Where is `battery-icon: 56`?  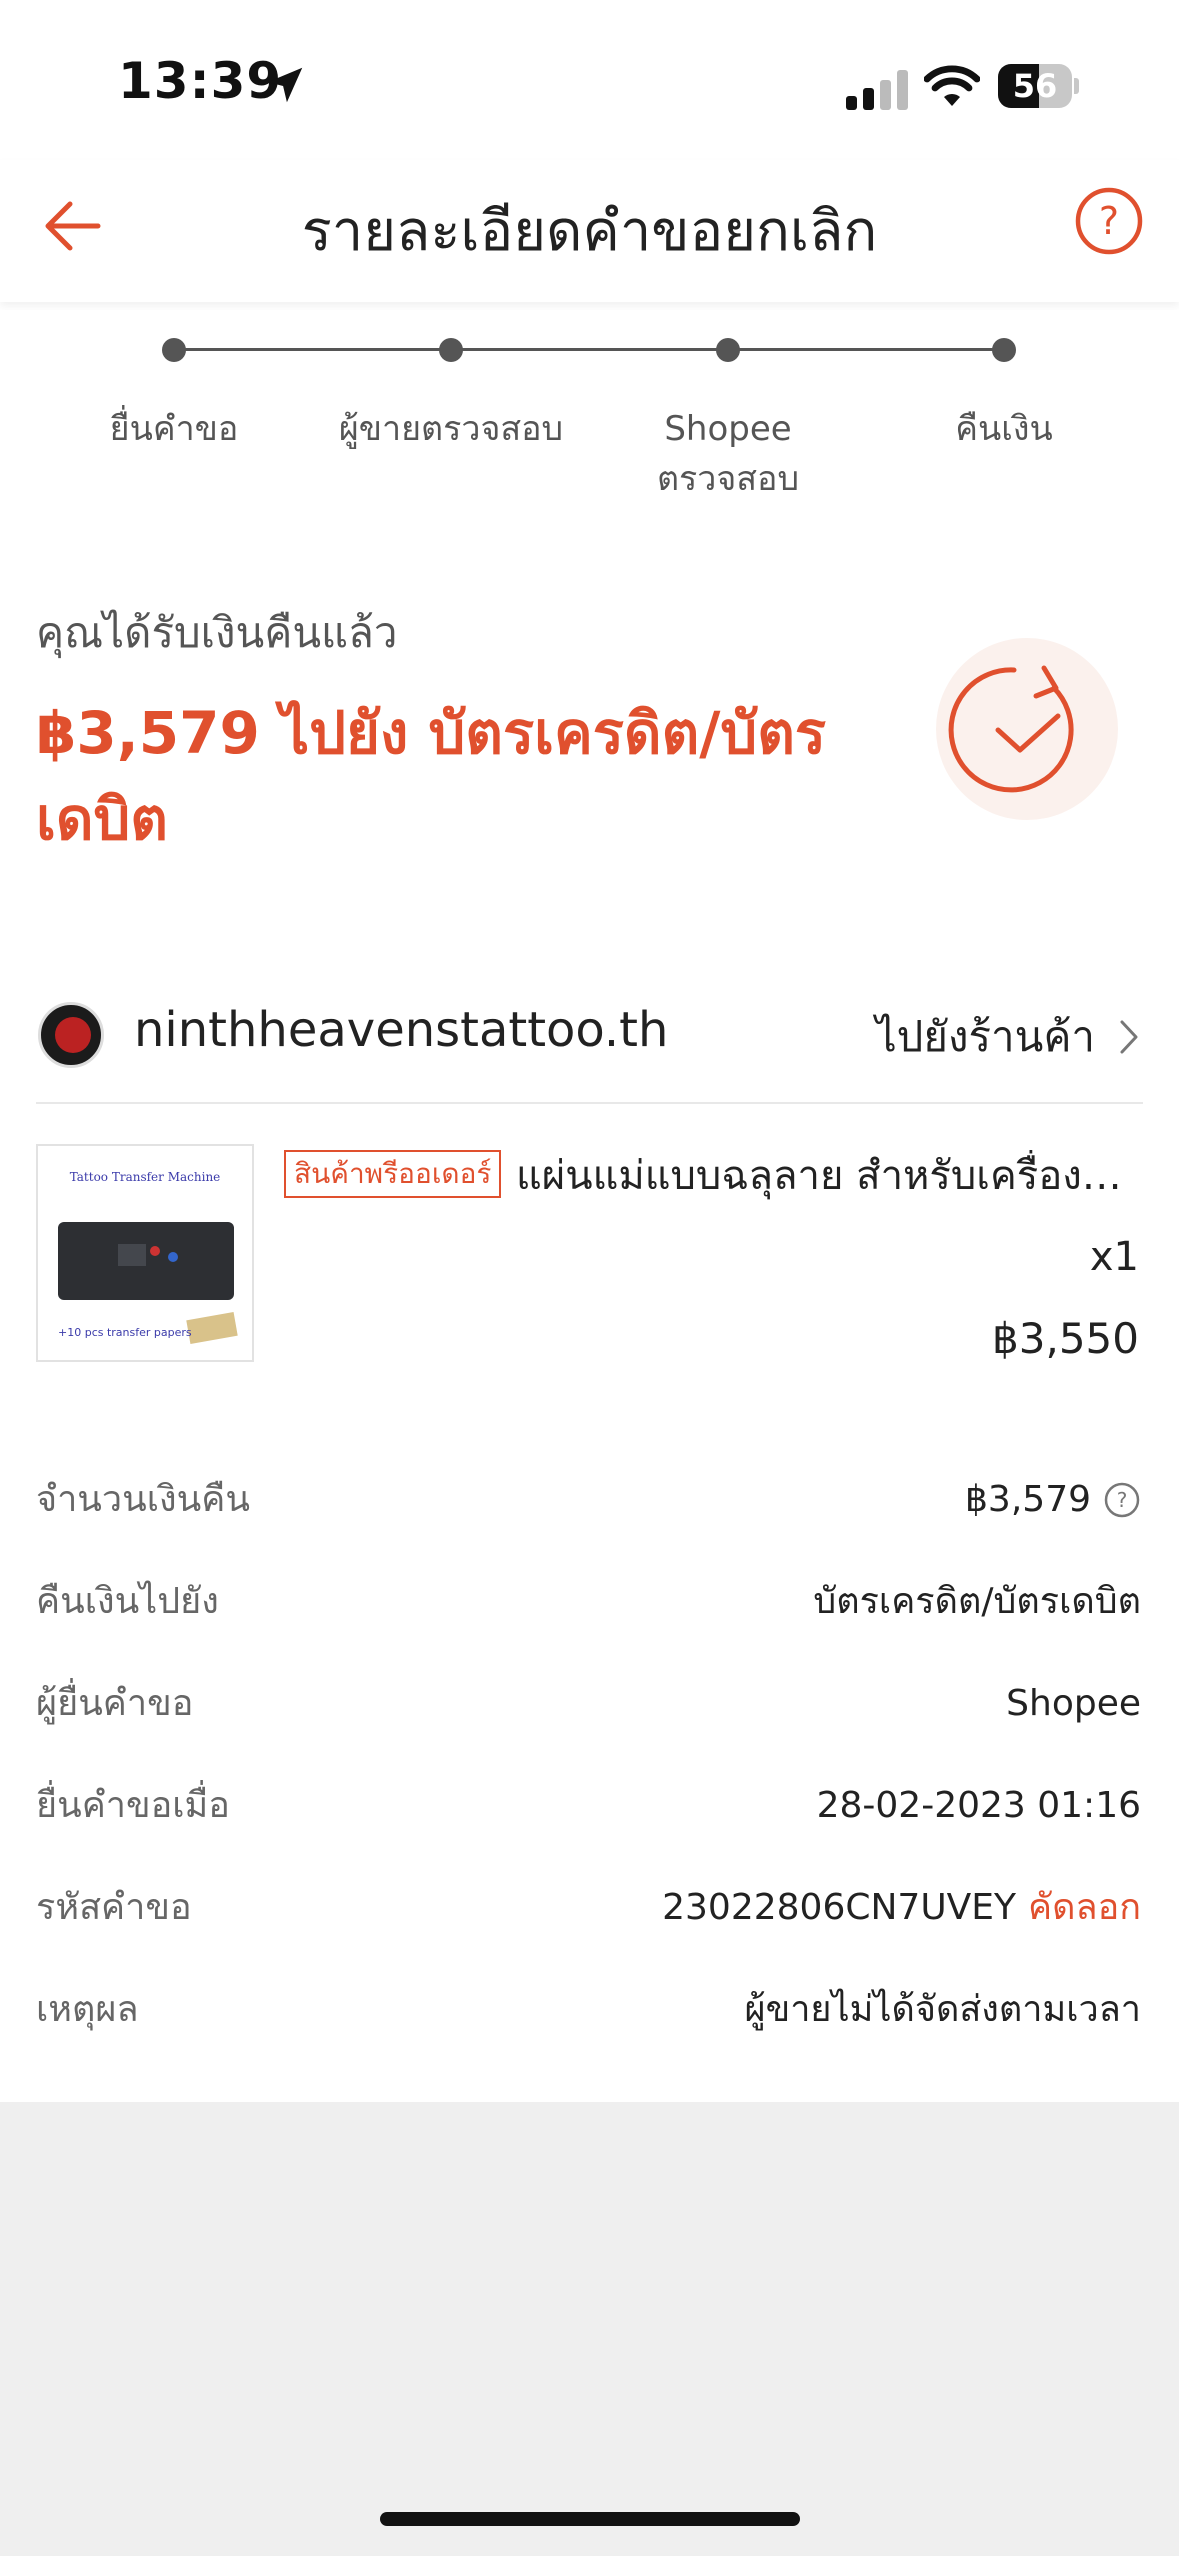
battery-icon: 56 is located at coordinates (1038, 86).